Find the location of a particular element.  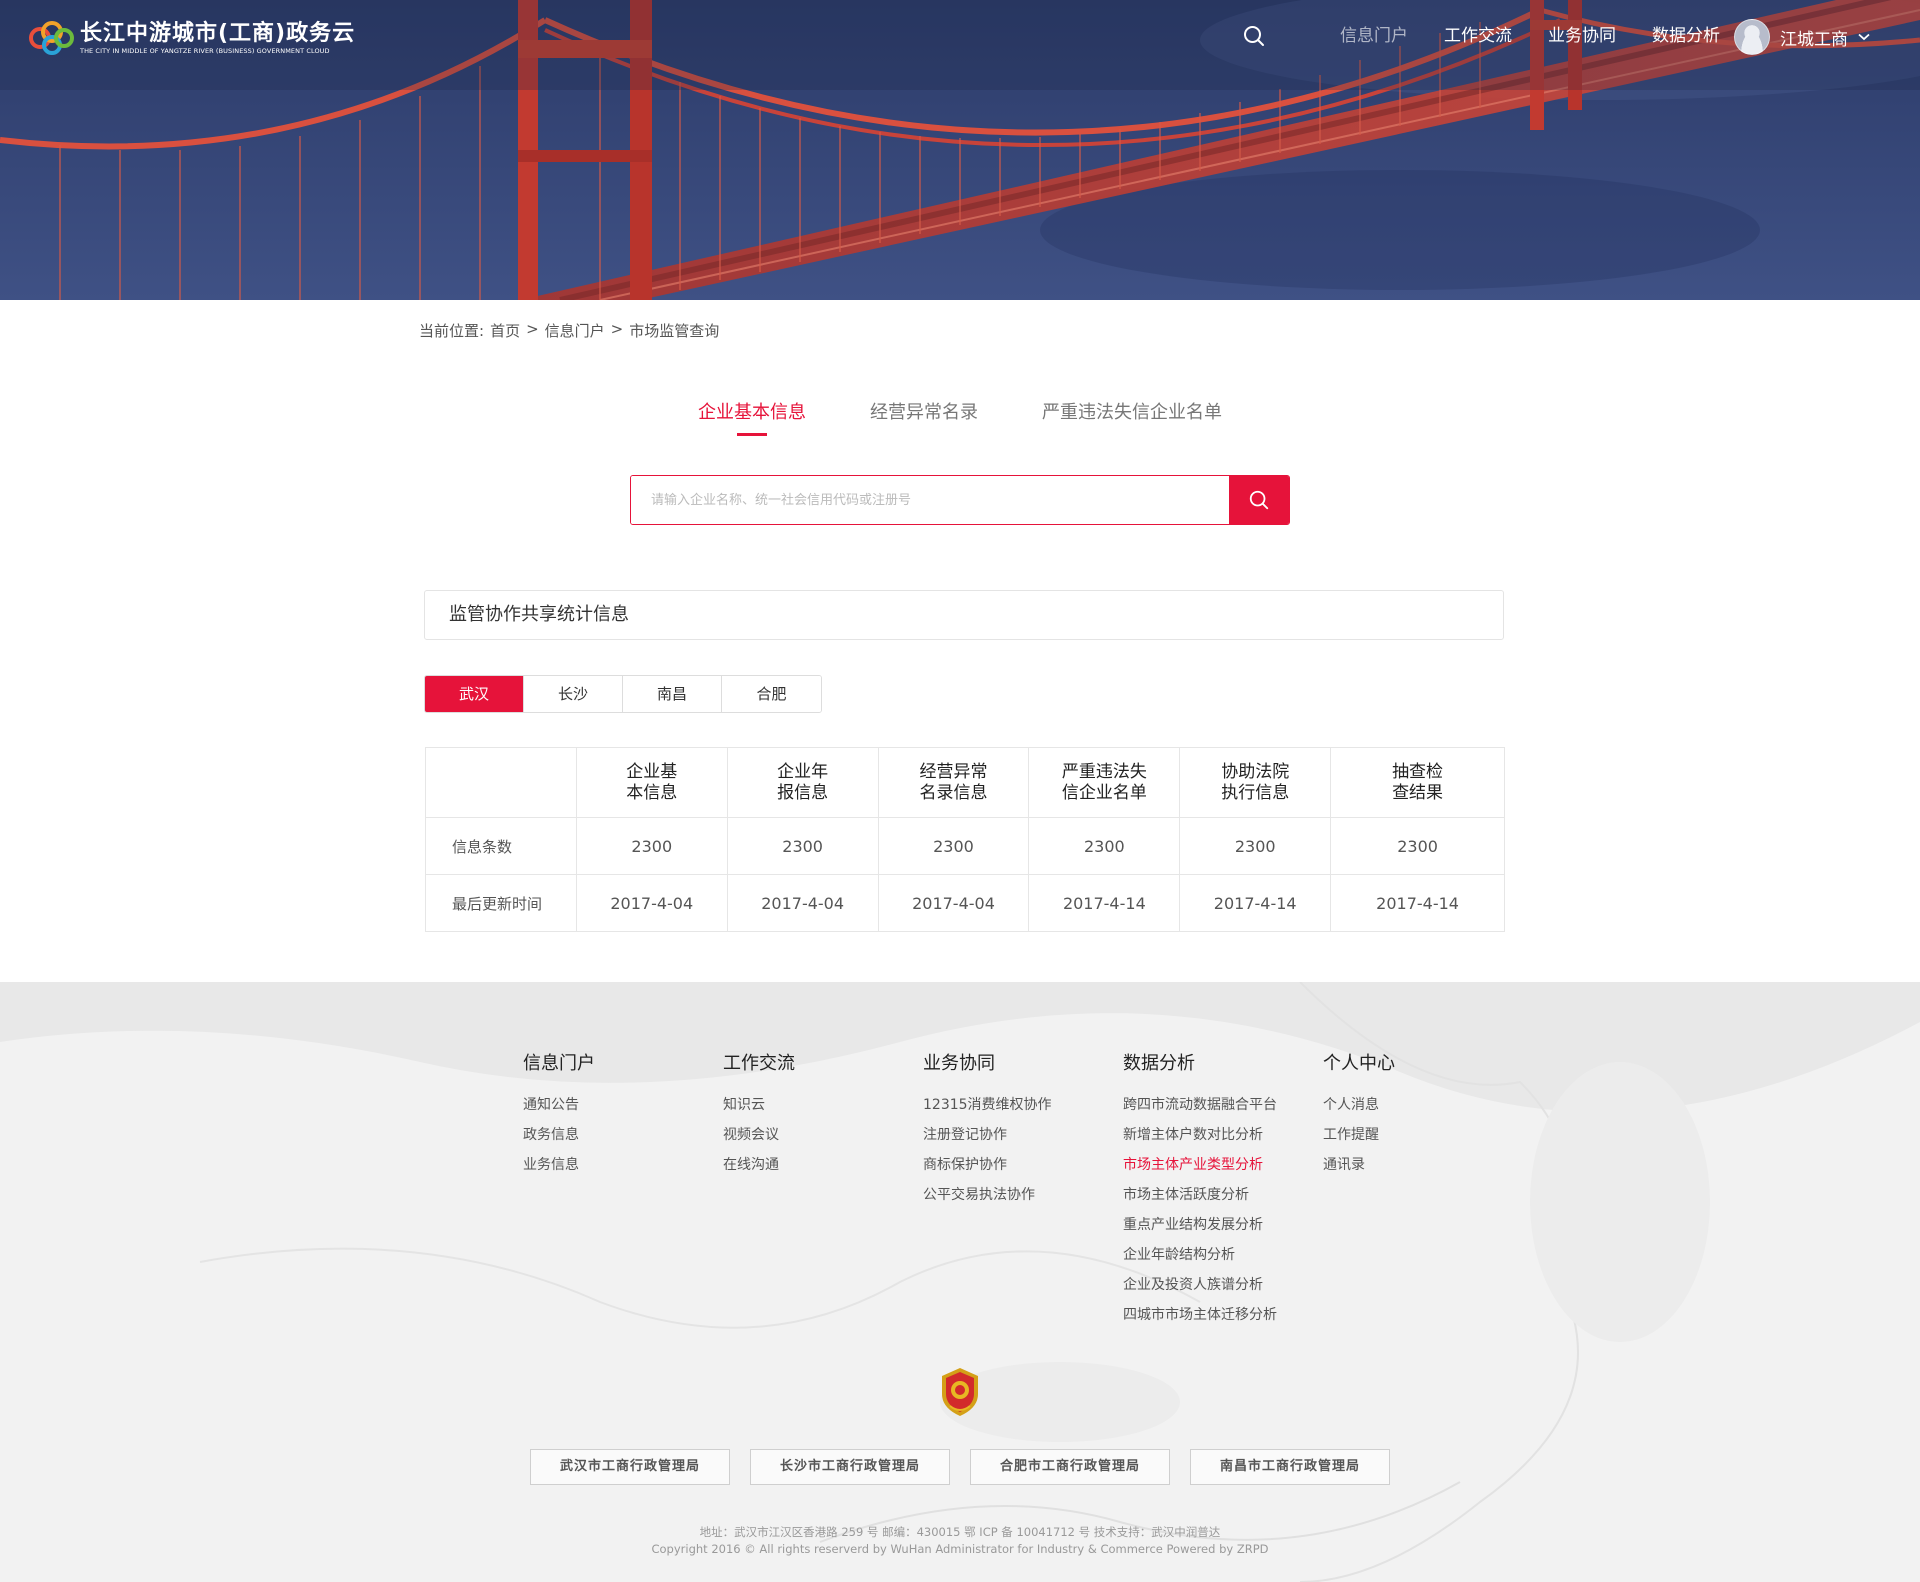

footer-link: 企业及投资人族谱分析 is located at coordinates (1200, 1285).